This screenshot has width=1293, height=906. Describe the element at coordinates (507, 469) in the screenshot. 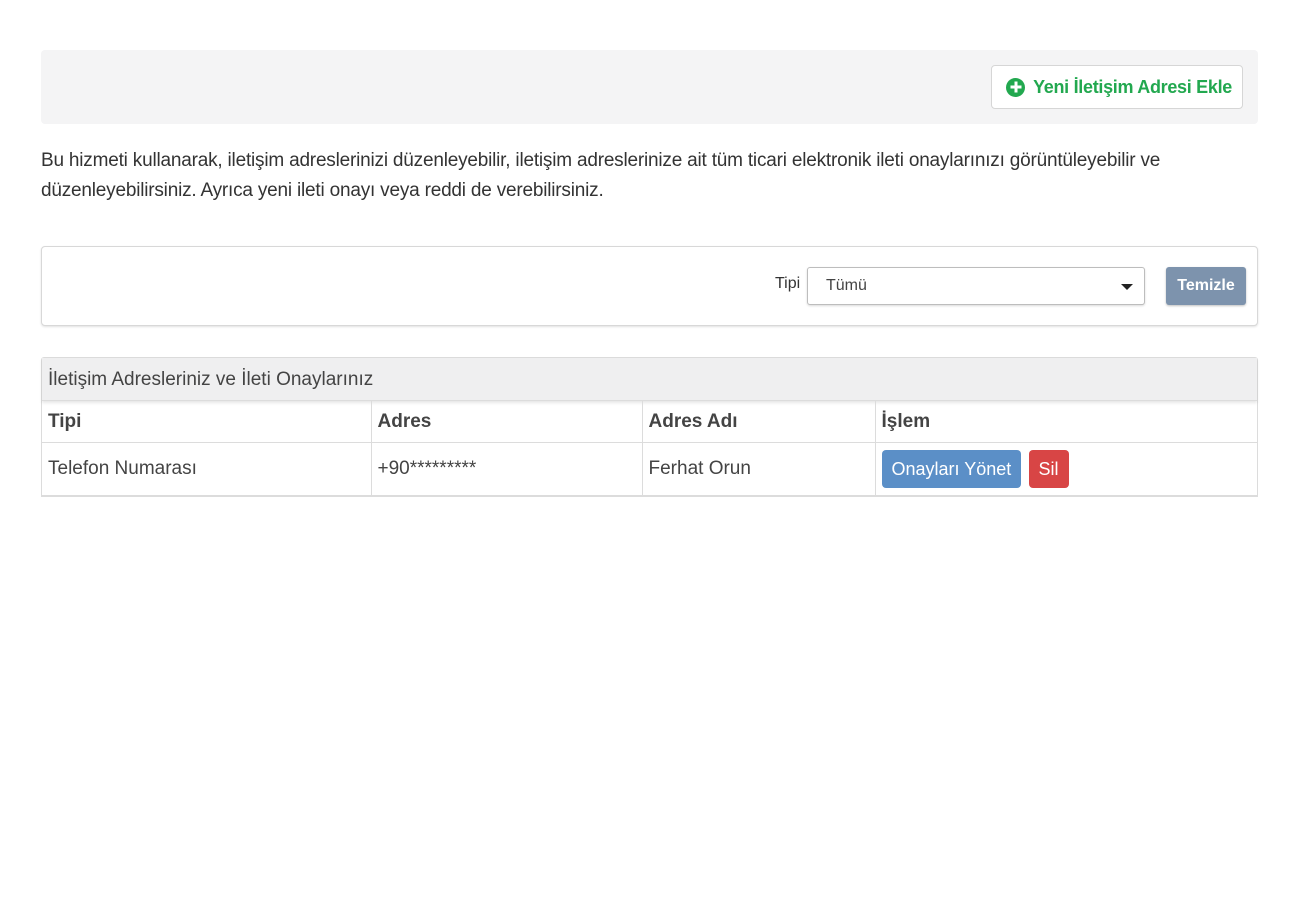

I see `cell-address: +90*********` at that location.